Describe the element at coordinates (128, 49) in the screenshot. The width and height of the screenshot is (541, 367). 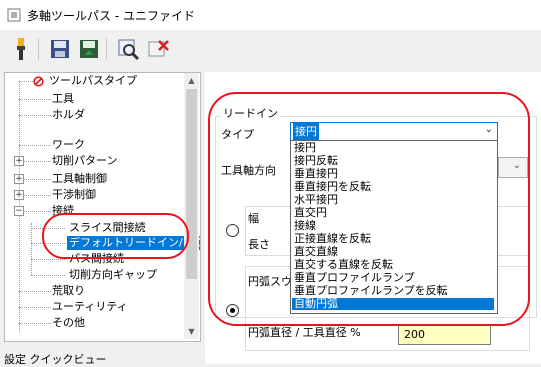
I see `preview-icon` at that location.